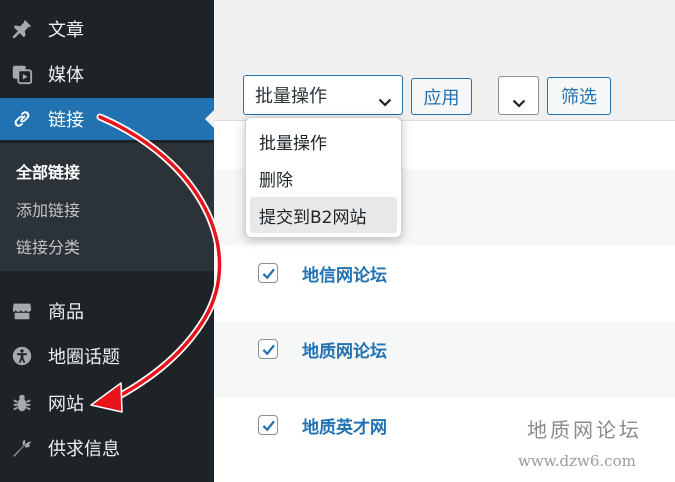 The image size is (675, 482). Describe the element at coordinates (441, 96) in the screenshot. I see `apply-button: 应用` at that location.